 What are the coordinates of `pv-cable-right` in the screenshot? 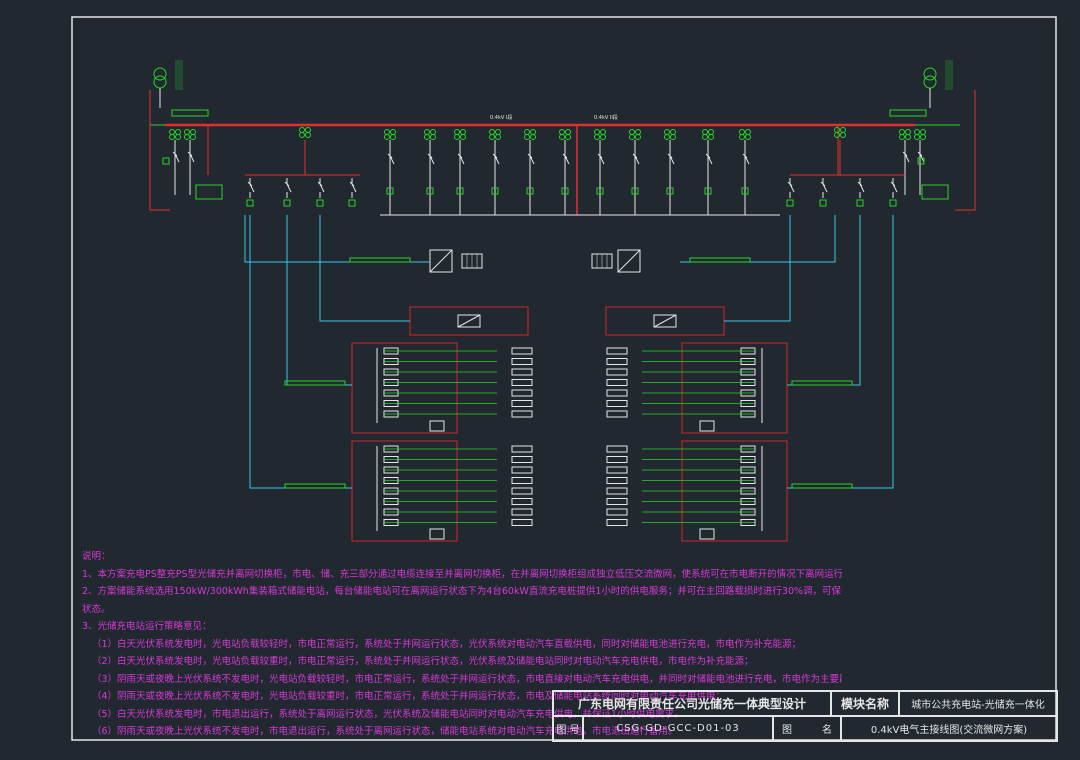 It's located at (758, 239).